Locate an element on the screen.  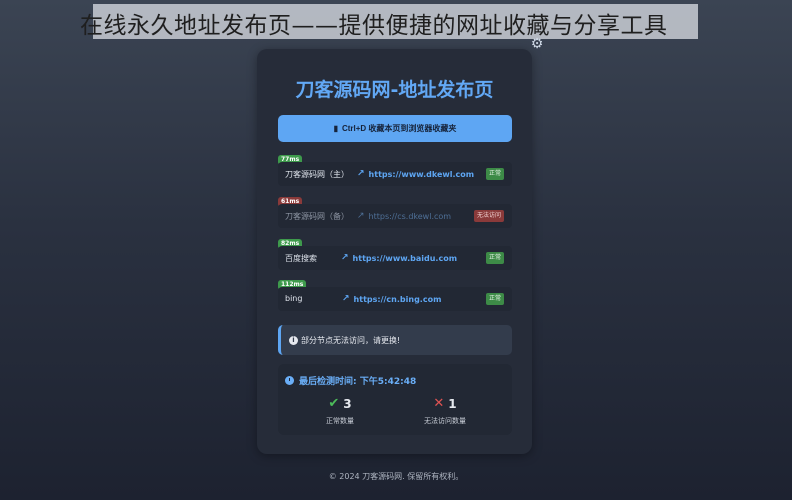
site-url: https://www.dkewl.com is located at coordinates (421, 174).